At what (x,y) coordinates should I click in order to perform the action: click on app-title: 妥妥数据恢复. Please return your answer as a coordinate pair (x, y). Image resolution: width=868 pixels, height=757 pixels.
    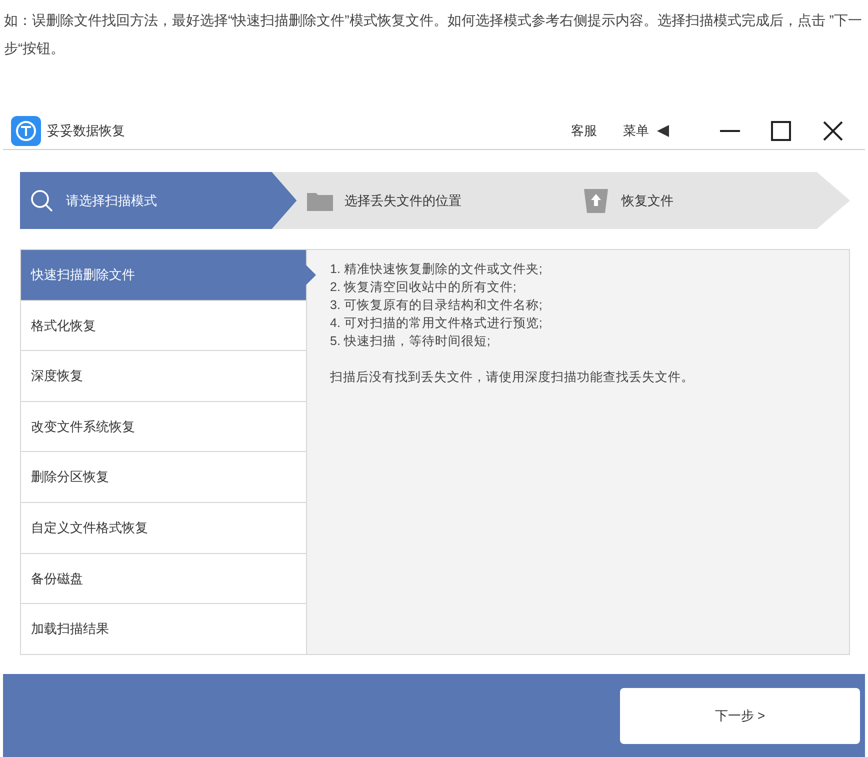
    Looking at the image, I should click on (86, 131).